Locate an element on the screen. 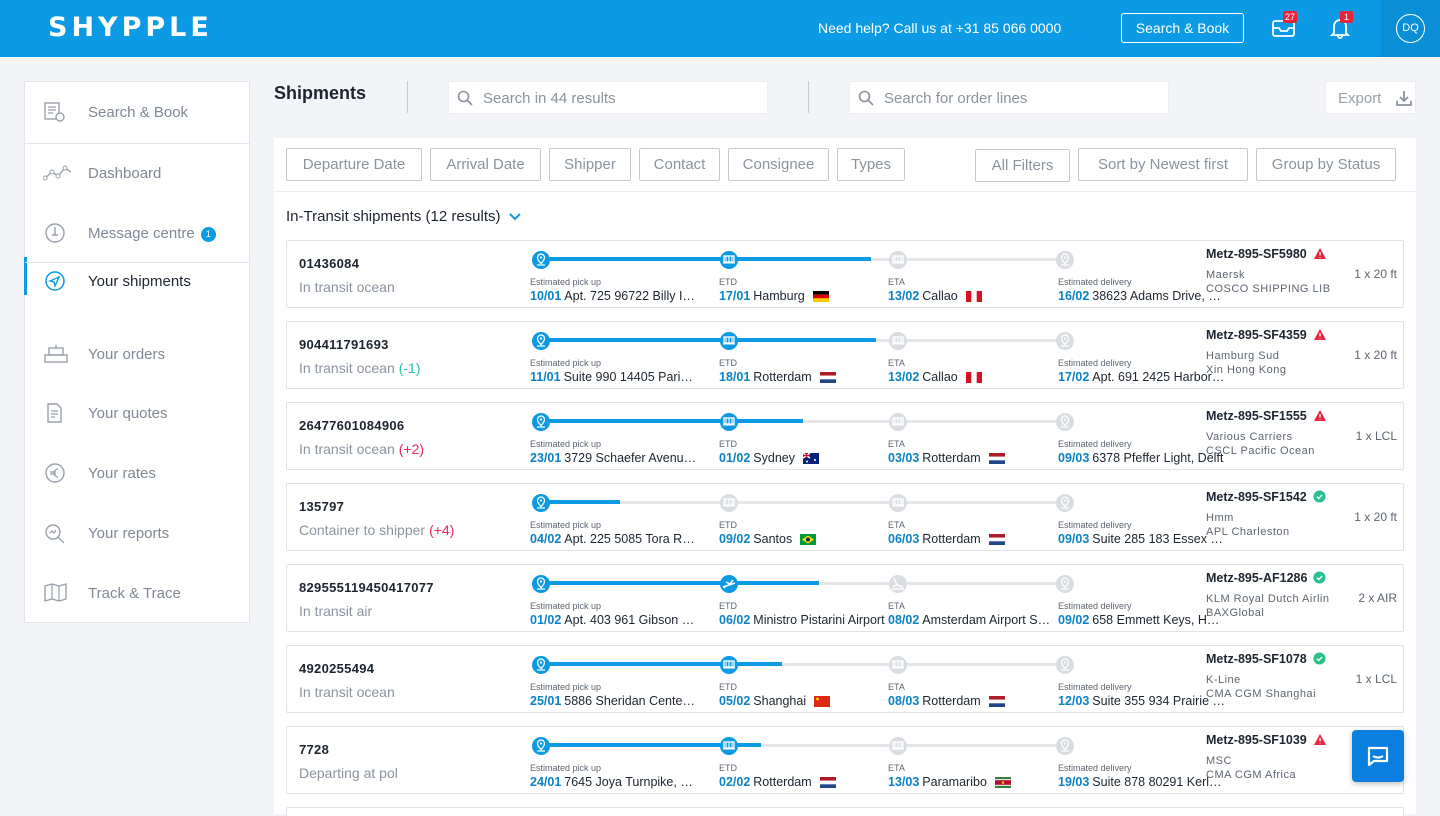  sidebar-item-message-centre: Message centre 1 is located at coordinates (137, 233).